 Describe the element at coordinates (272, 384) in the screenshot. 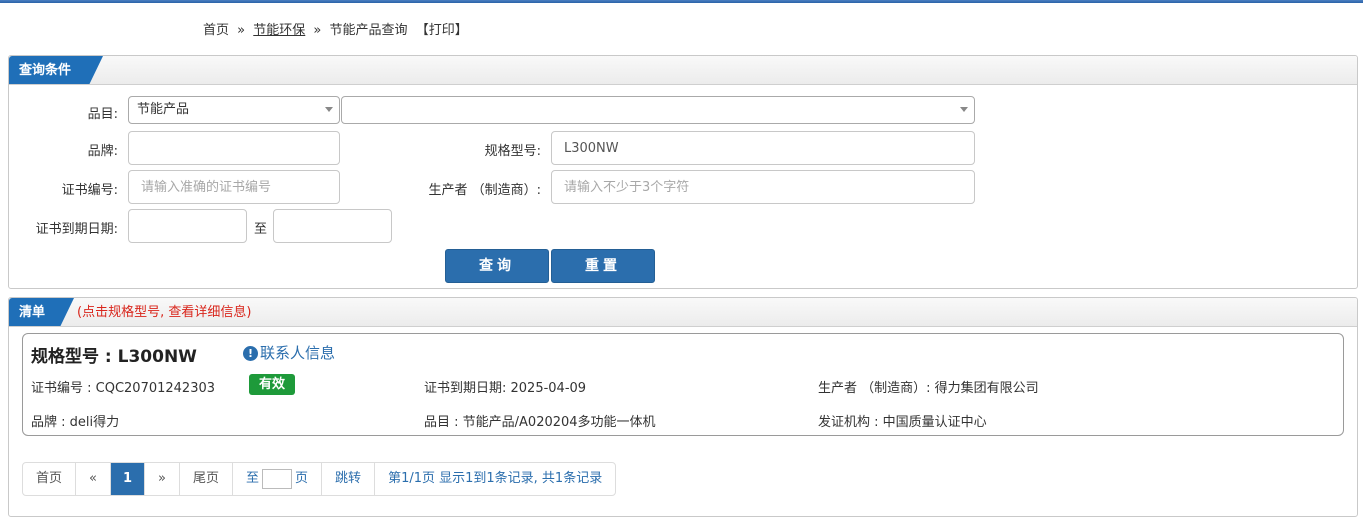

I see `status-badge: 有效` at that location.